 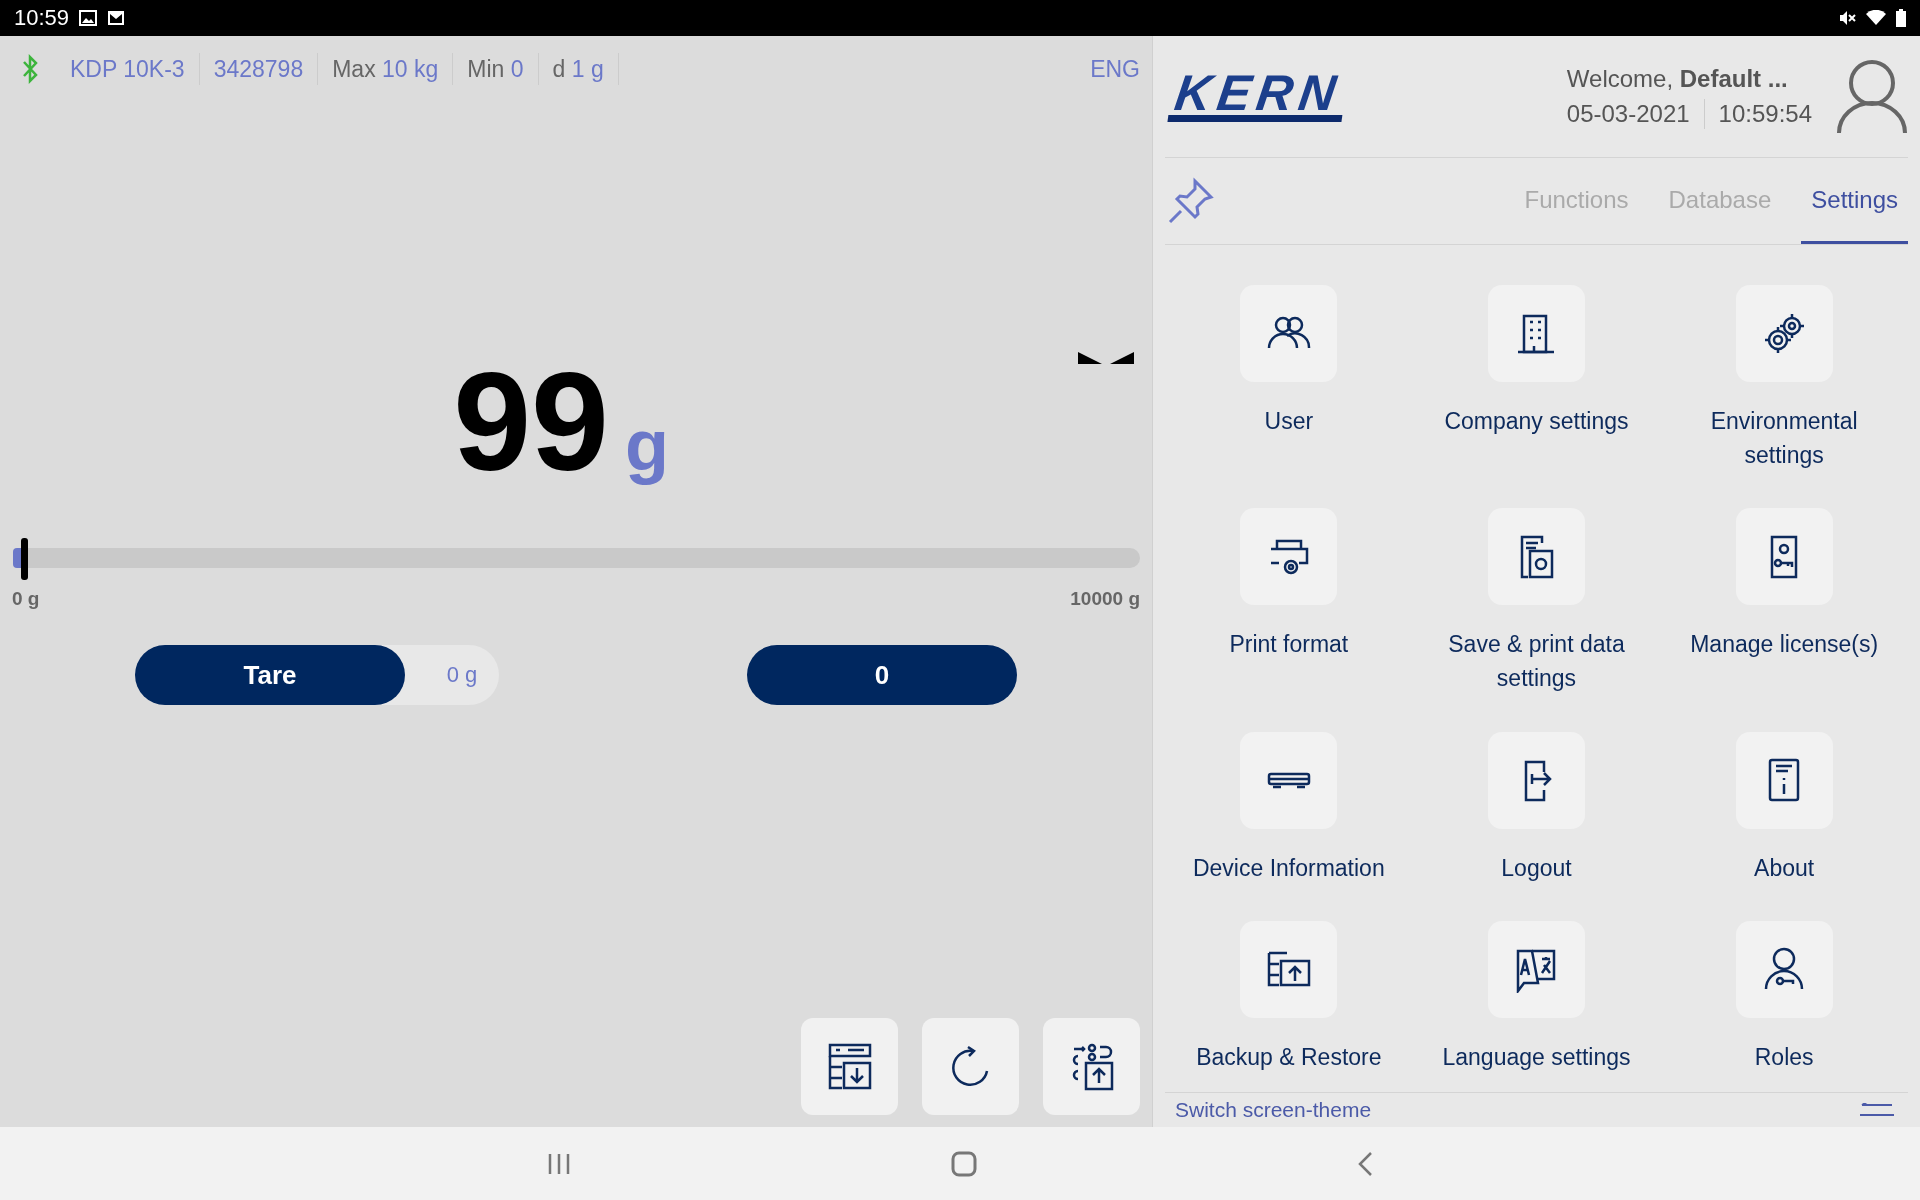 I want to click on server-download-icon, so click(x=849, y=1066).